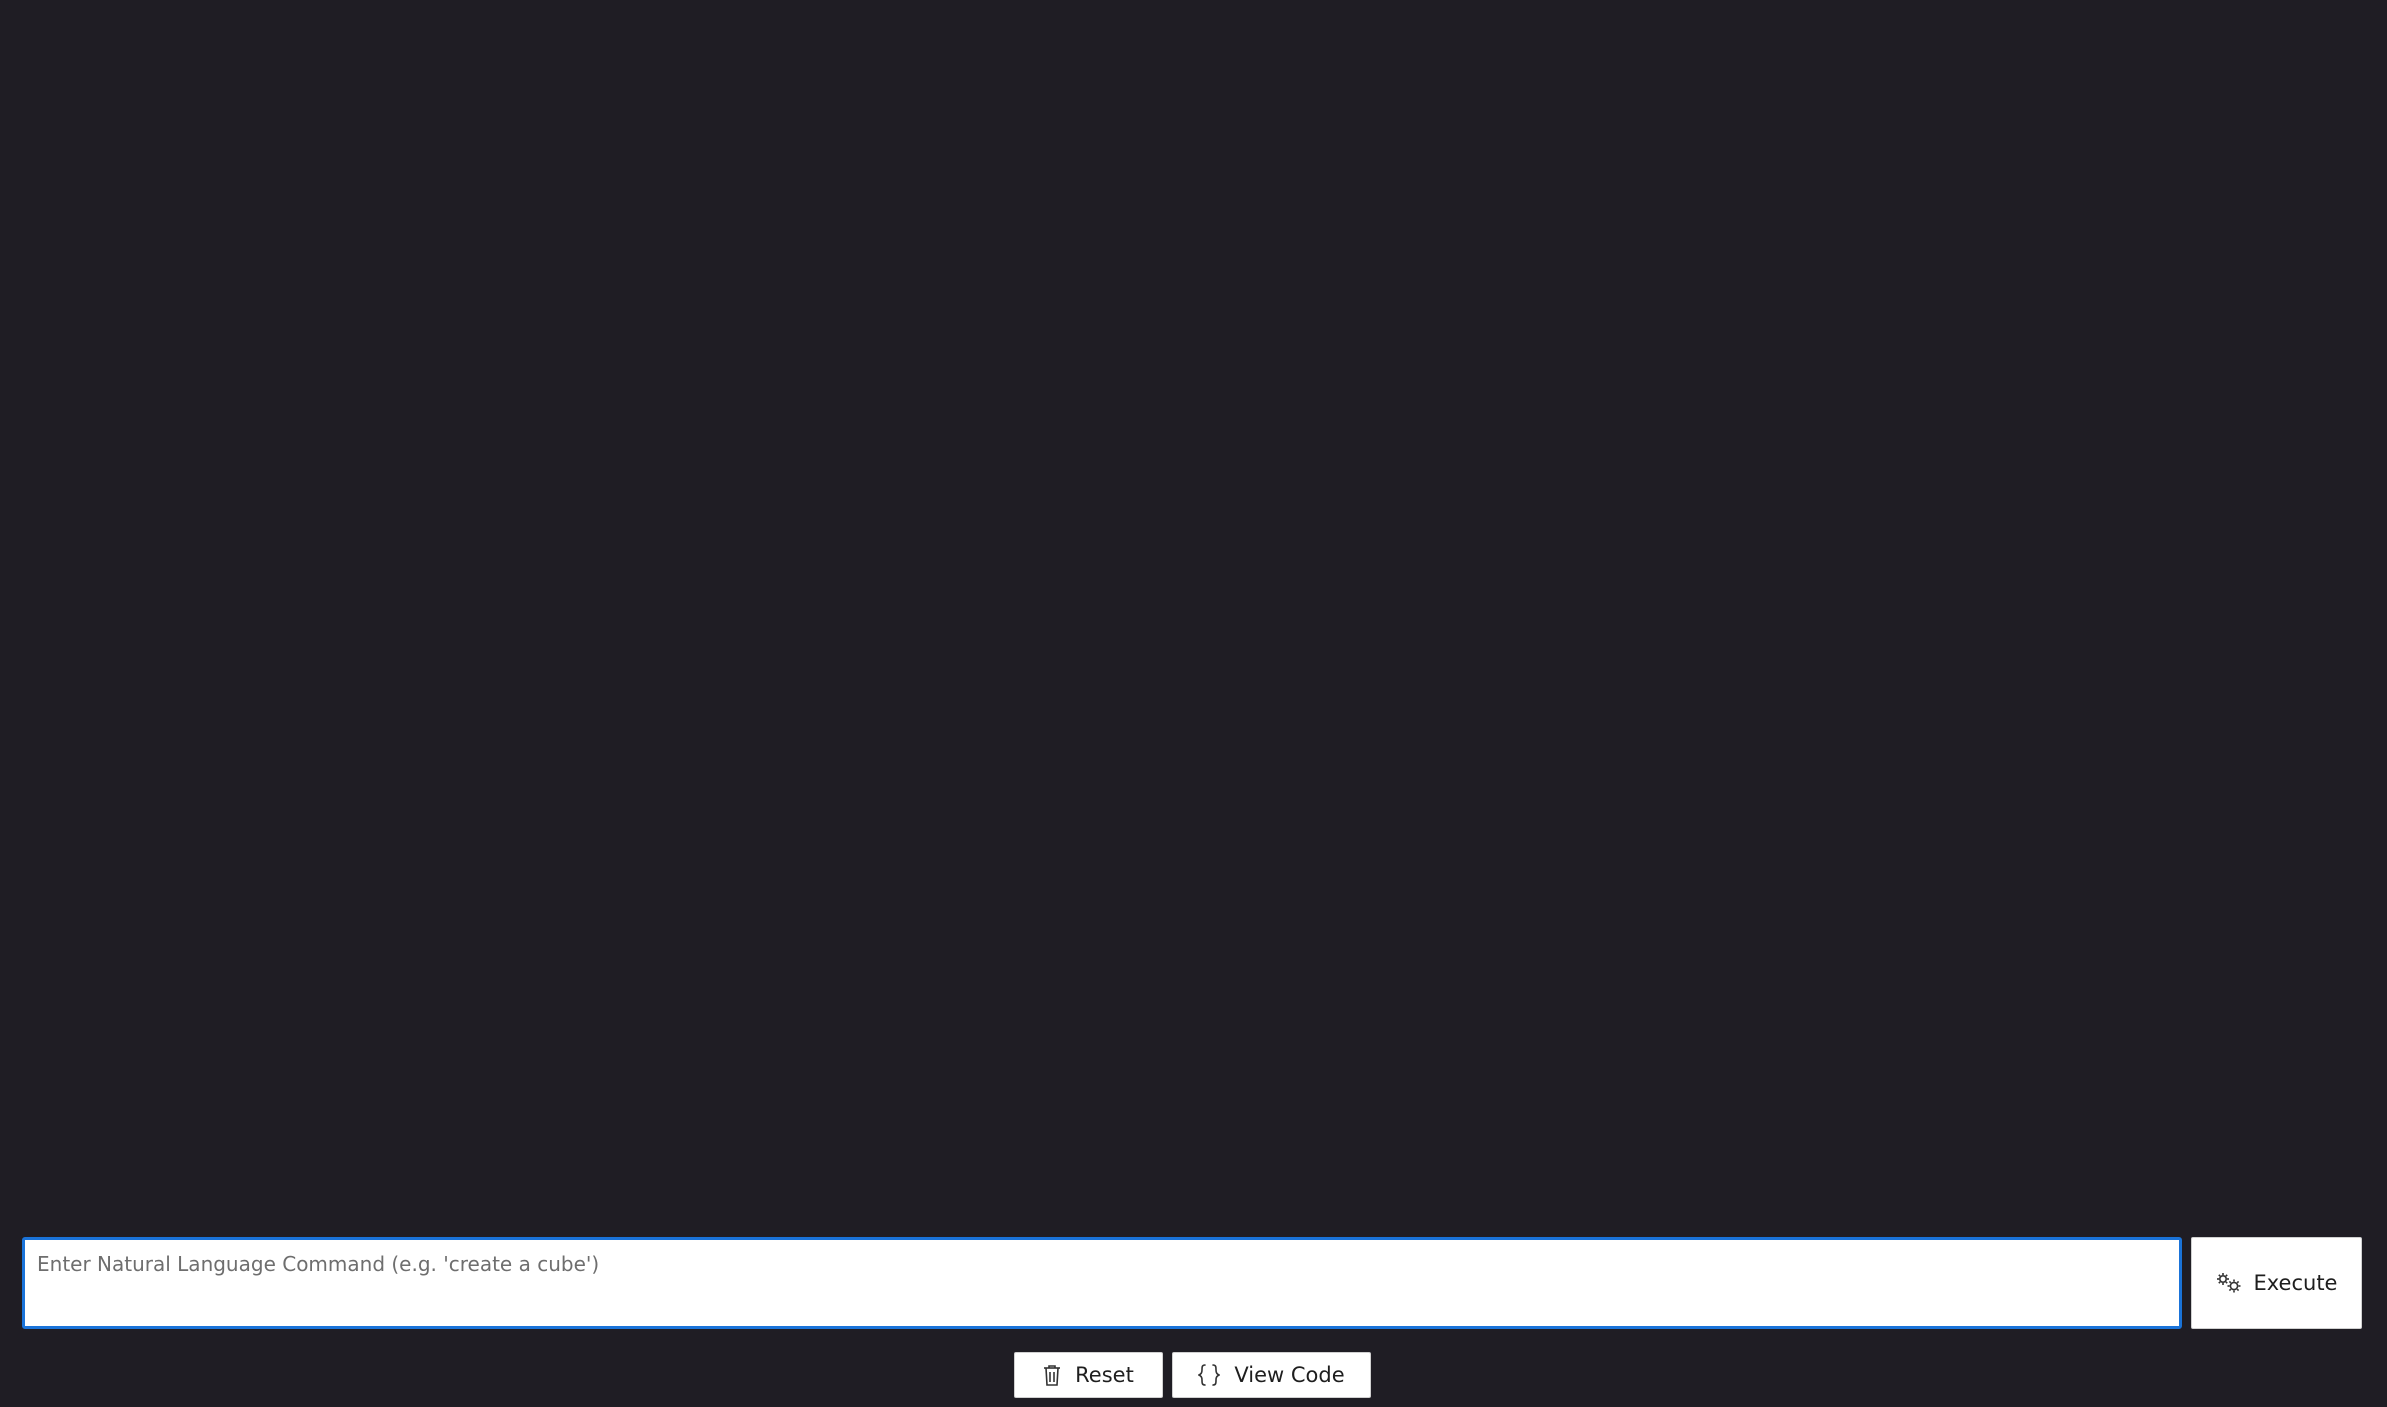 This screenshot has height=1407, width=2387. I want to click on view-code-button: View Code, so click(1271, 1375).